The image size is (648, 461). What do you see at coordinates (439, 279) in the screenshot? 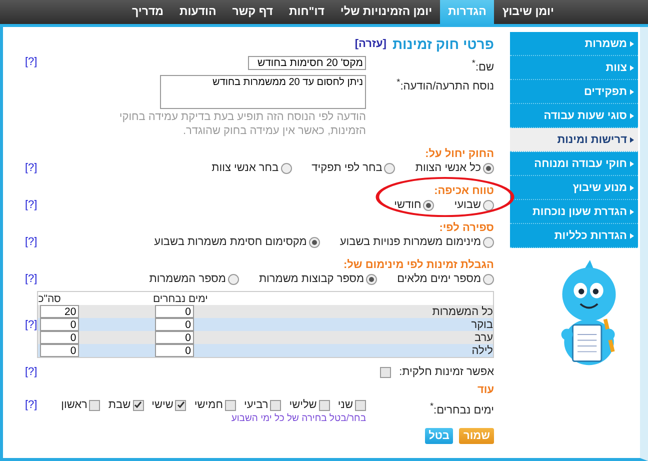
I see `option-label: מספר ימים מלאים` at bounding box center [439, 279].